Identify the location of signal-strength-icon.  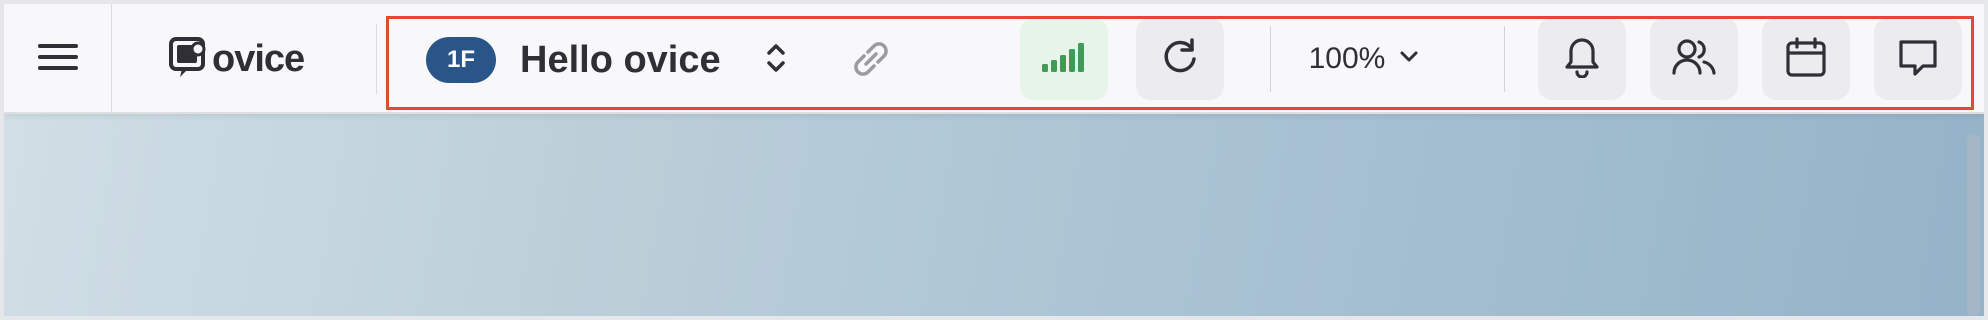
(1064, 59).